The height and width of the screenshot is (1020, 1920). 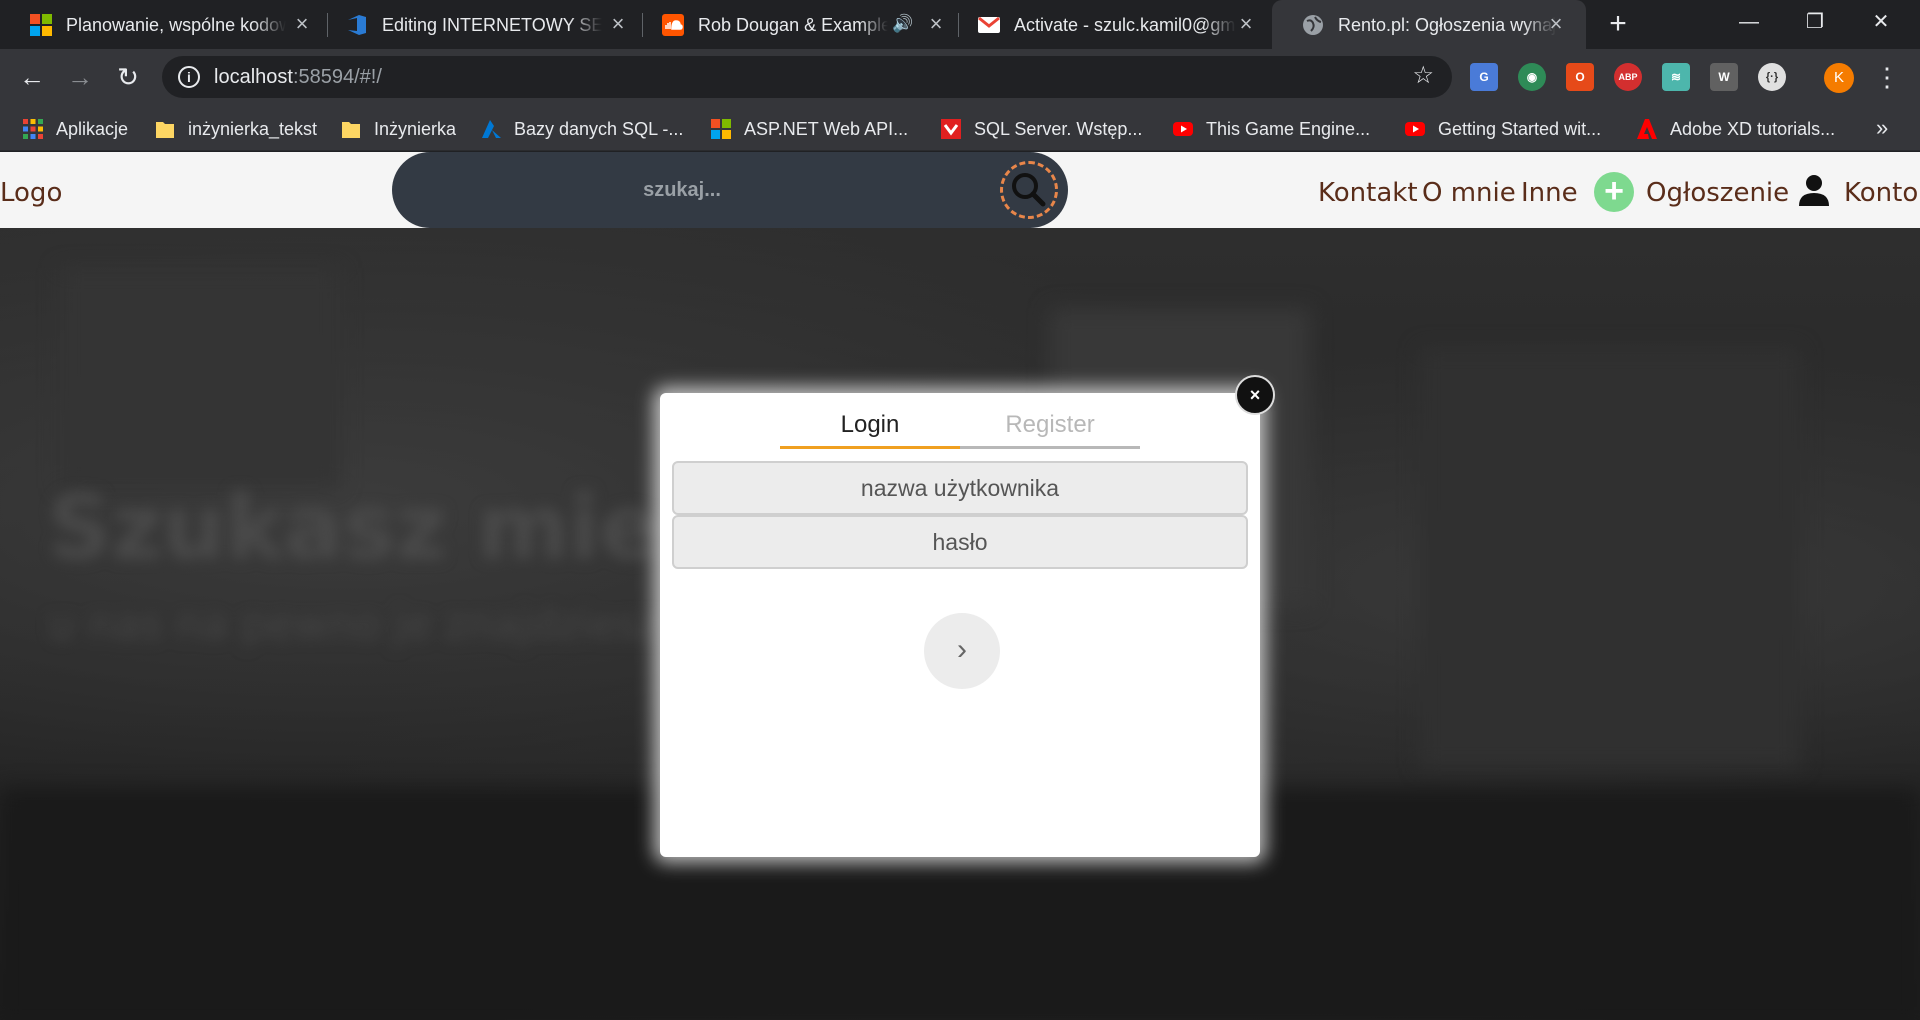 I want to click on tab-title: Editing INTERNETOWY SERWIS, so click(x=492, y=25).